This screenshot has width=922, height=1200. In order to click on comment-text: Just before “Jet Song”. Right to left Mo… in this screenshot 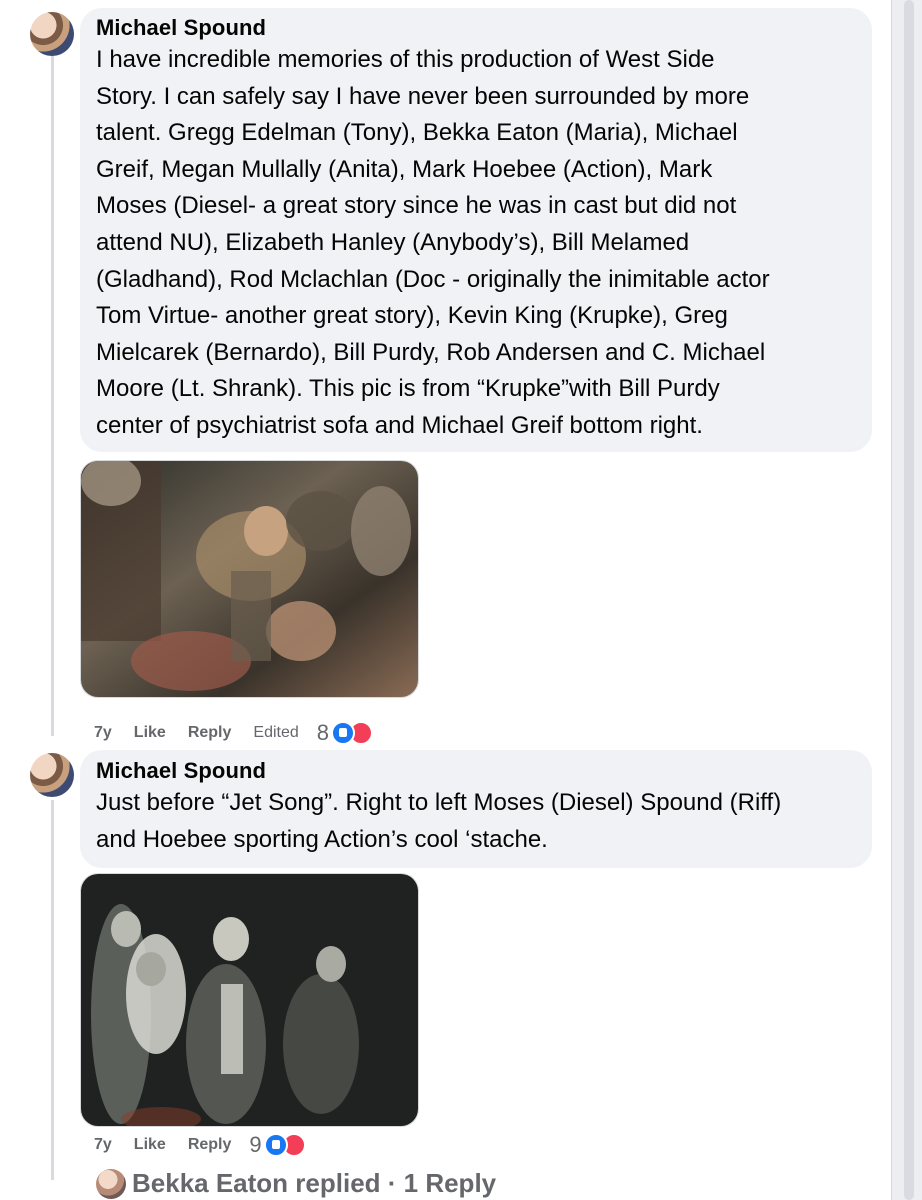, I will do `click(439, 821)`.